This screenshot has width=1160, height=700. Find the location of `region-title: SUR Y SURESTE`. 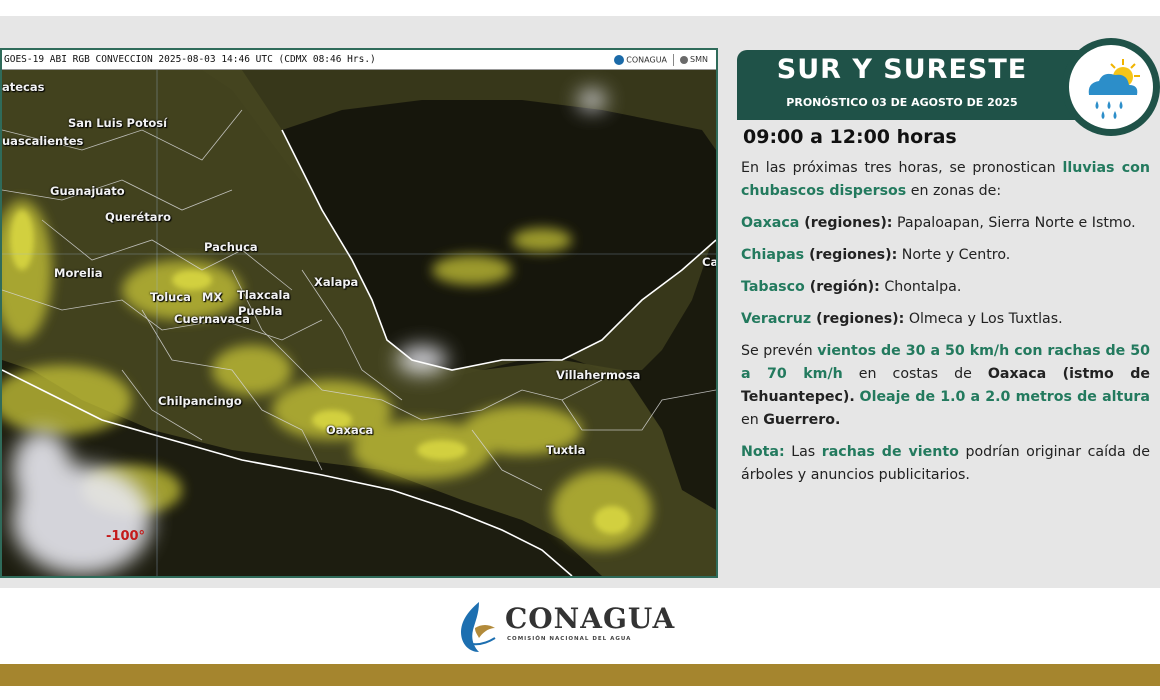

region-title: SUR Y SURESTE is located at coordinates (902, 69).